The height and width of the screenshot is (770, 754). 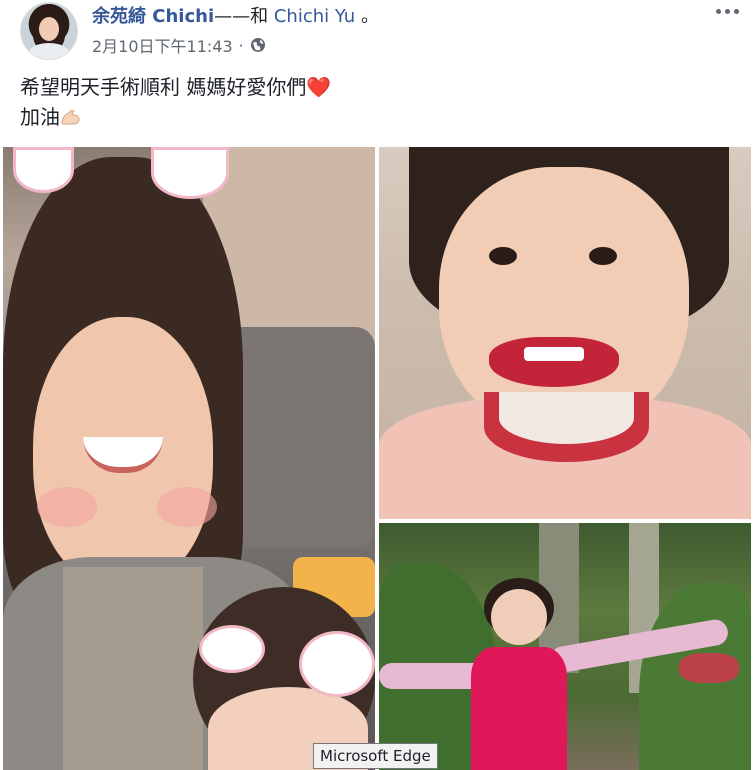 What do you see at coordinates (67, 507) in the screenshot?
I see `blush-left` at bounding box center [67, 507].